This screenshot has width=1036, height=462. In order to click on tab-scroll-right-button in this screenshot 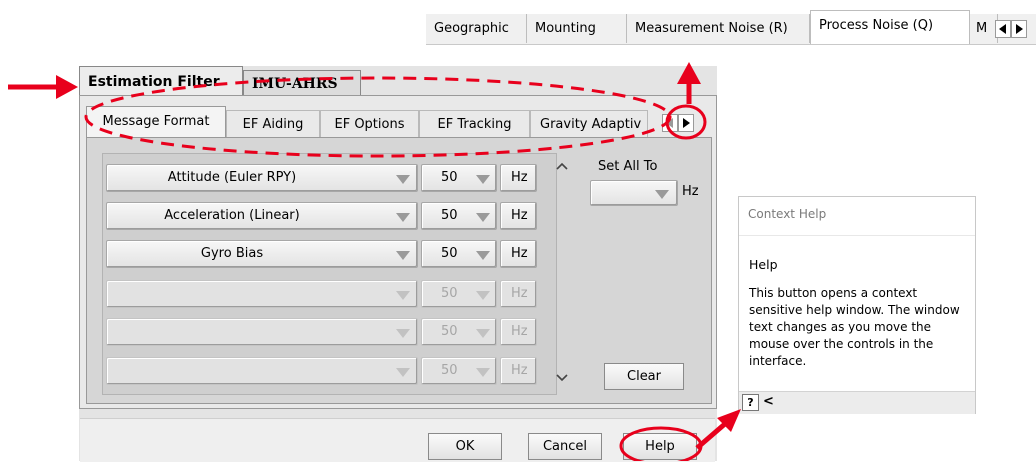, I will do `click(1019, 29)`.